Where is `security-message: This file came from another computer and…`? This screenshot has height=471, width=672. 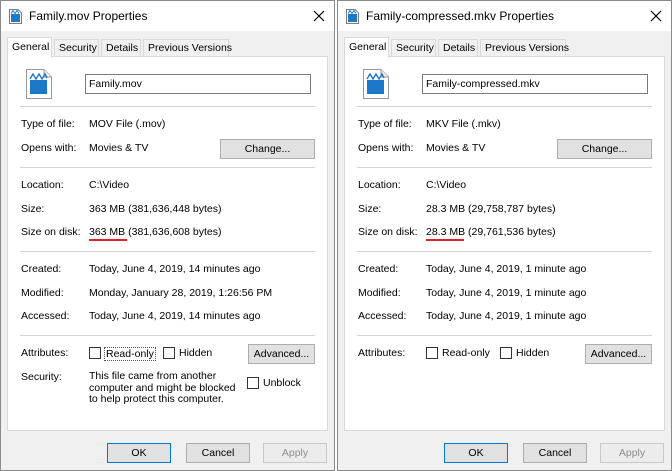 security-message: This file came from another computer and… is located at coordinates (162, 387).